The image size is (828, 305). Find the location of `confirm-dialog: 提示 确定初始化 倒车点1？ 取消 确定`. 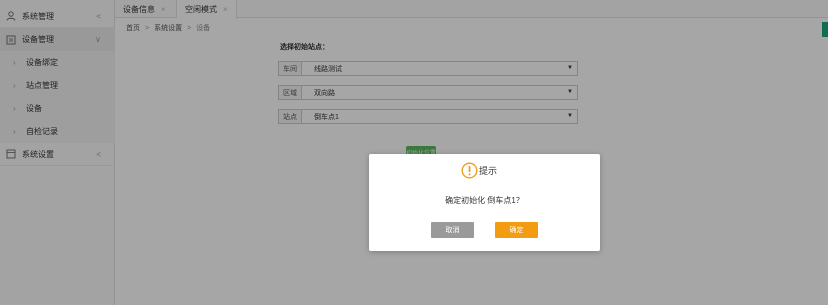

confirm-dialog: 提示 确定初始化 倒车点1？ 取消 确定 is located at coordinates (484, 202).